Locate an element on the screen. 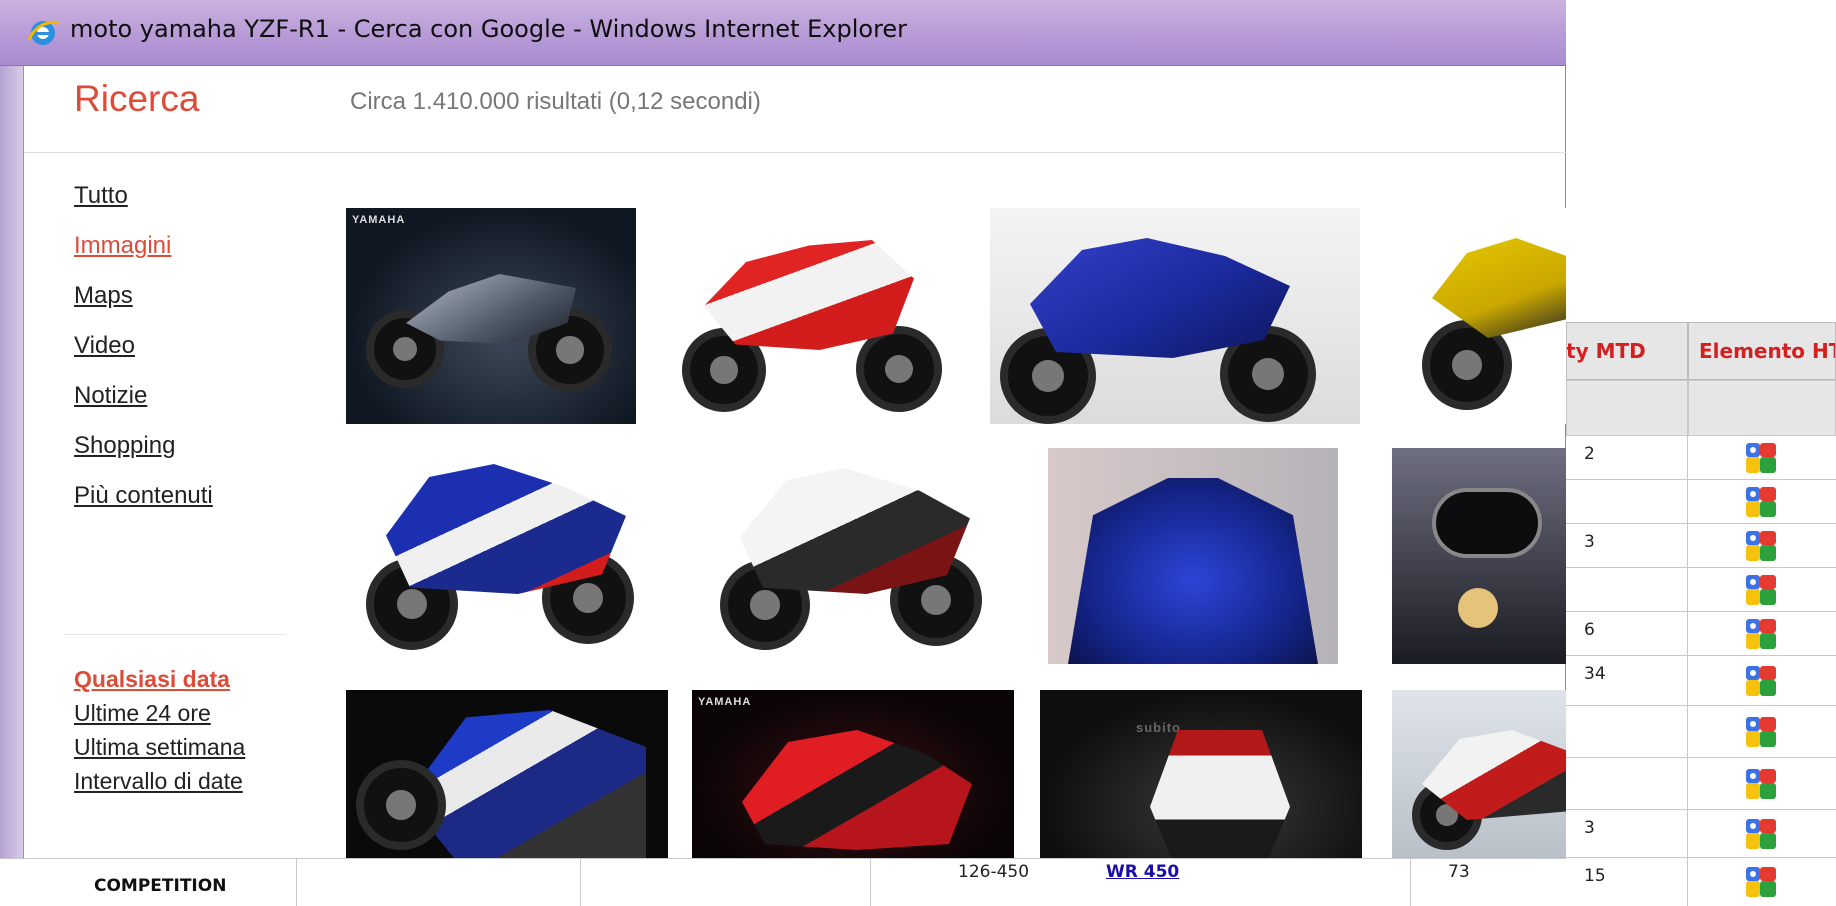 The width and height of the screenshot is (1836, 906). yamaha-r1-white-outdoor-image is located at coordinates (1479, 774).